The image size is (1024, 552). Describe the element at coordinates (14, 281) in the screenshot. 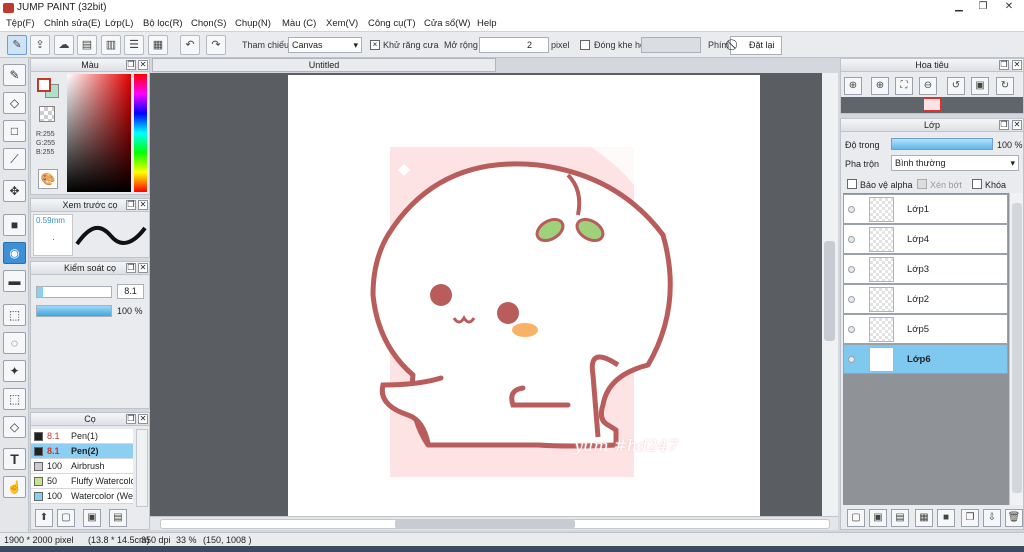

I see `gradient-tool-icon: ▬` at that location.